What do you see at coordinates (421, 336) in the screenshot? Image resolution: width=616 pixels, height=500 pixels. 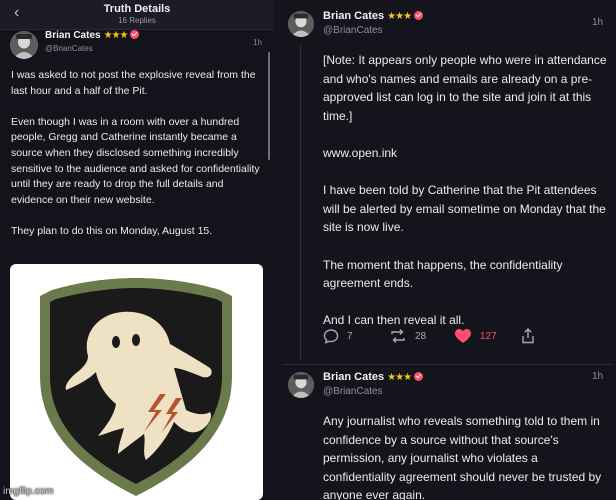 I see `retruth-count: 28` at bounding box center [421, 336].